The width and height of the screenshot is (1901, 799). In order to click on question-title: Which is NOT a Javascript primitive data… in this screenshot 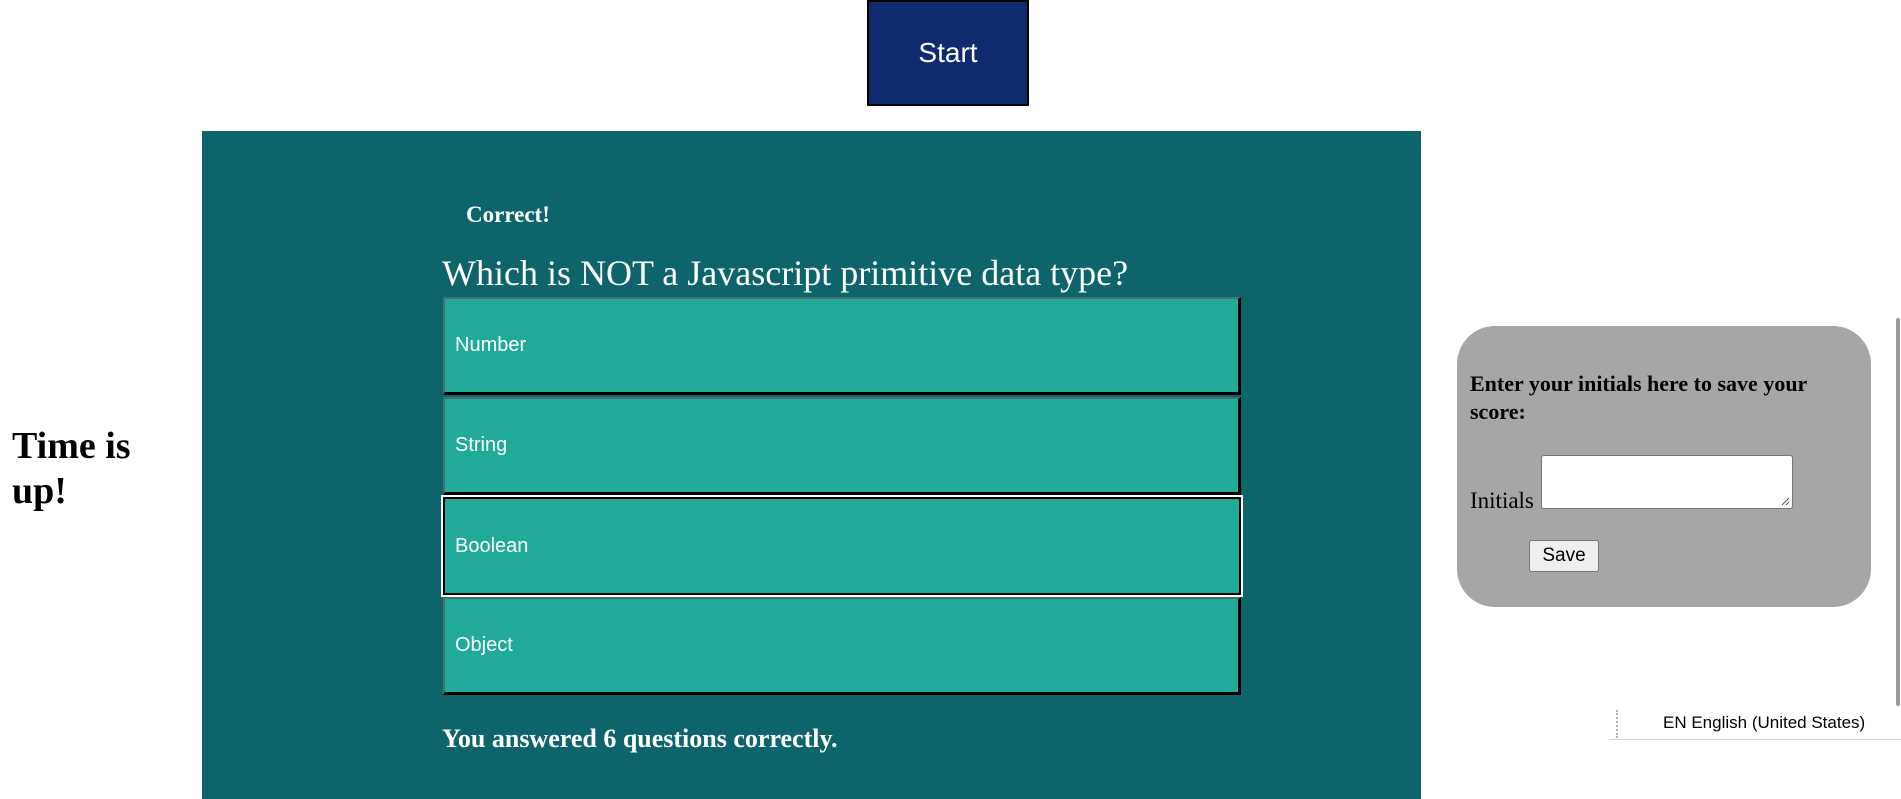, I will do `click(785, 273)`.